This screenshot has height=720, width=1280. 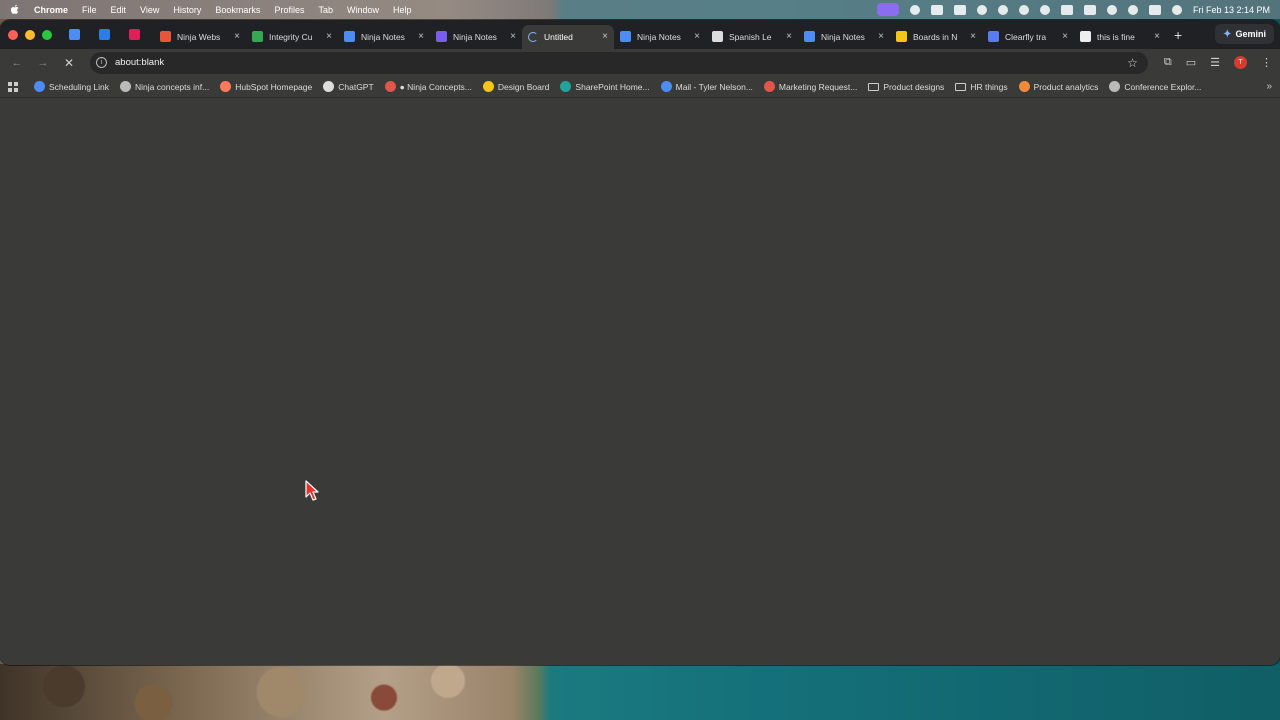 What do you see at coordinates (1154, 9) in the screenshot?
I see `control-center-icon` at bounding box center [1154, 9].